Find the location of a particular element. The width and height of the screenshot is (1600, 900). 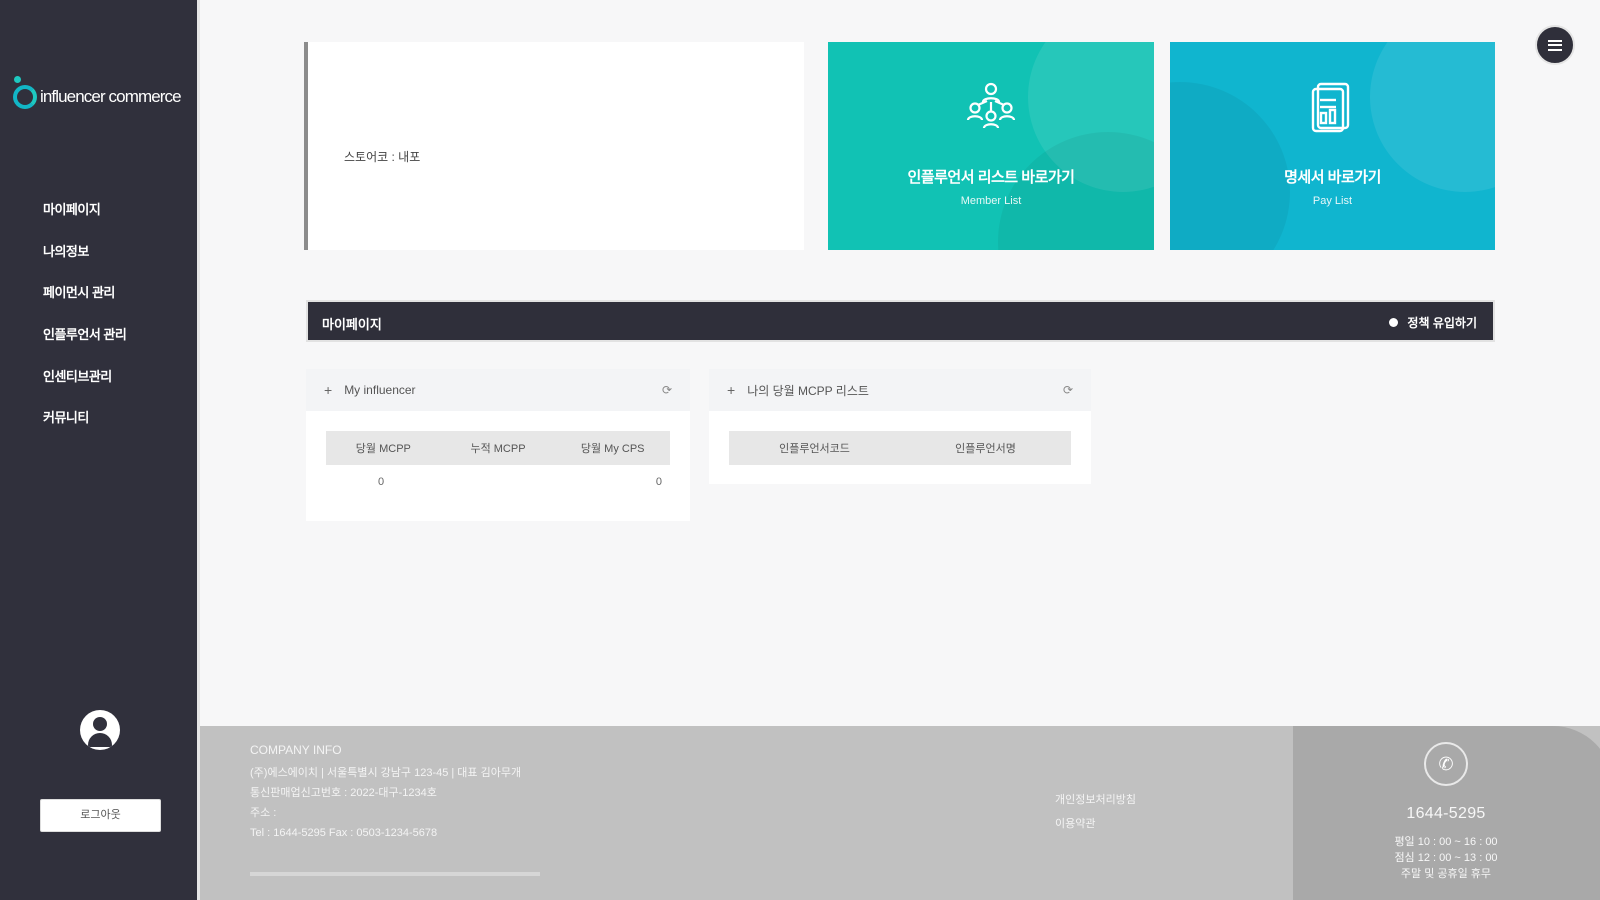

bullet-icon is located at coordinates (1394, 322).